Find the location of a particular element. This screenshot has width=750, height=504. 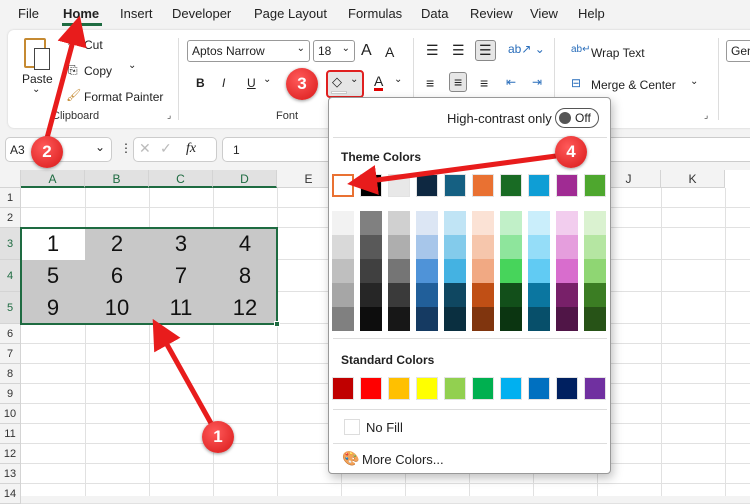

annotation-badge-1: 1 is located at coordinates (218, 437).